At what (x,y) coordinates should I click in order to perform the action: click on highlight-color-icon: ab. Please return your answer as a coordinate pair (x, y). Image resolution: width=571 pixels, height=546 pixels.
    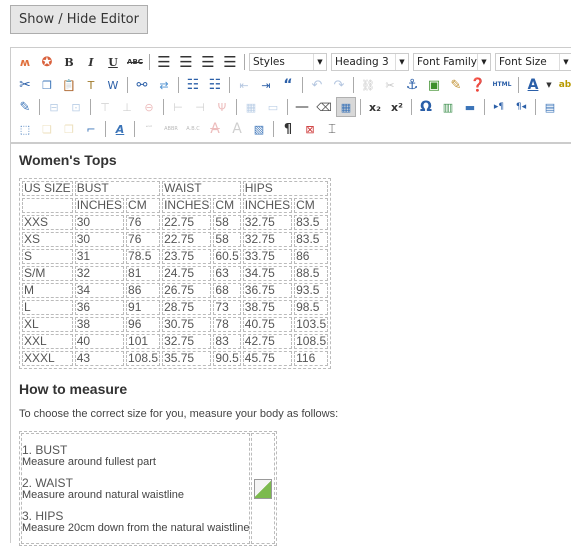
    Looking at the image, I should click on (563, 85).